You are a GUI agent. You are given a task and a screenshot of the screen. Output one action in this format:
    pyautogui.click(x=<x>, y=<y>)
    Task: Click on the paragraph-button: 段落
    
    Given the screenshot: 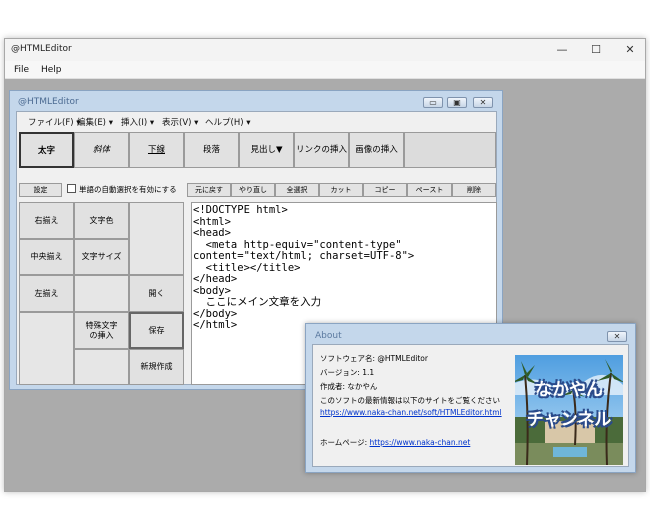 What is the action you would take?
    pyautogui.click(x=211, y=150)
    